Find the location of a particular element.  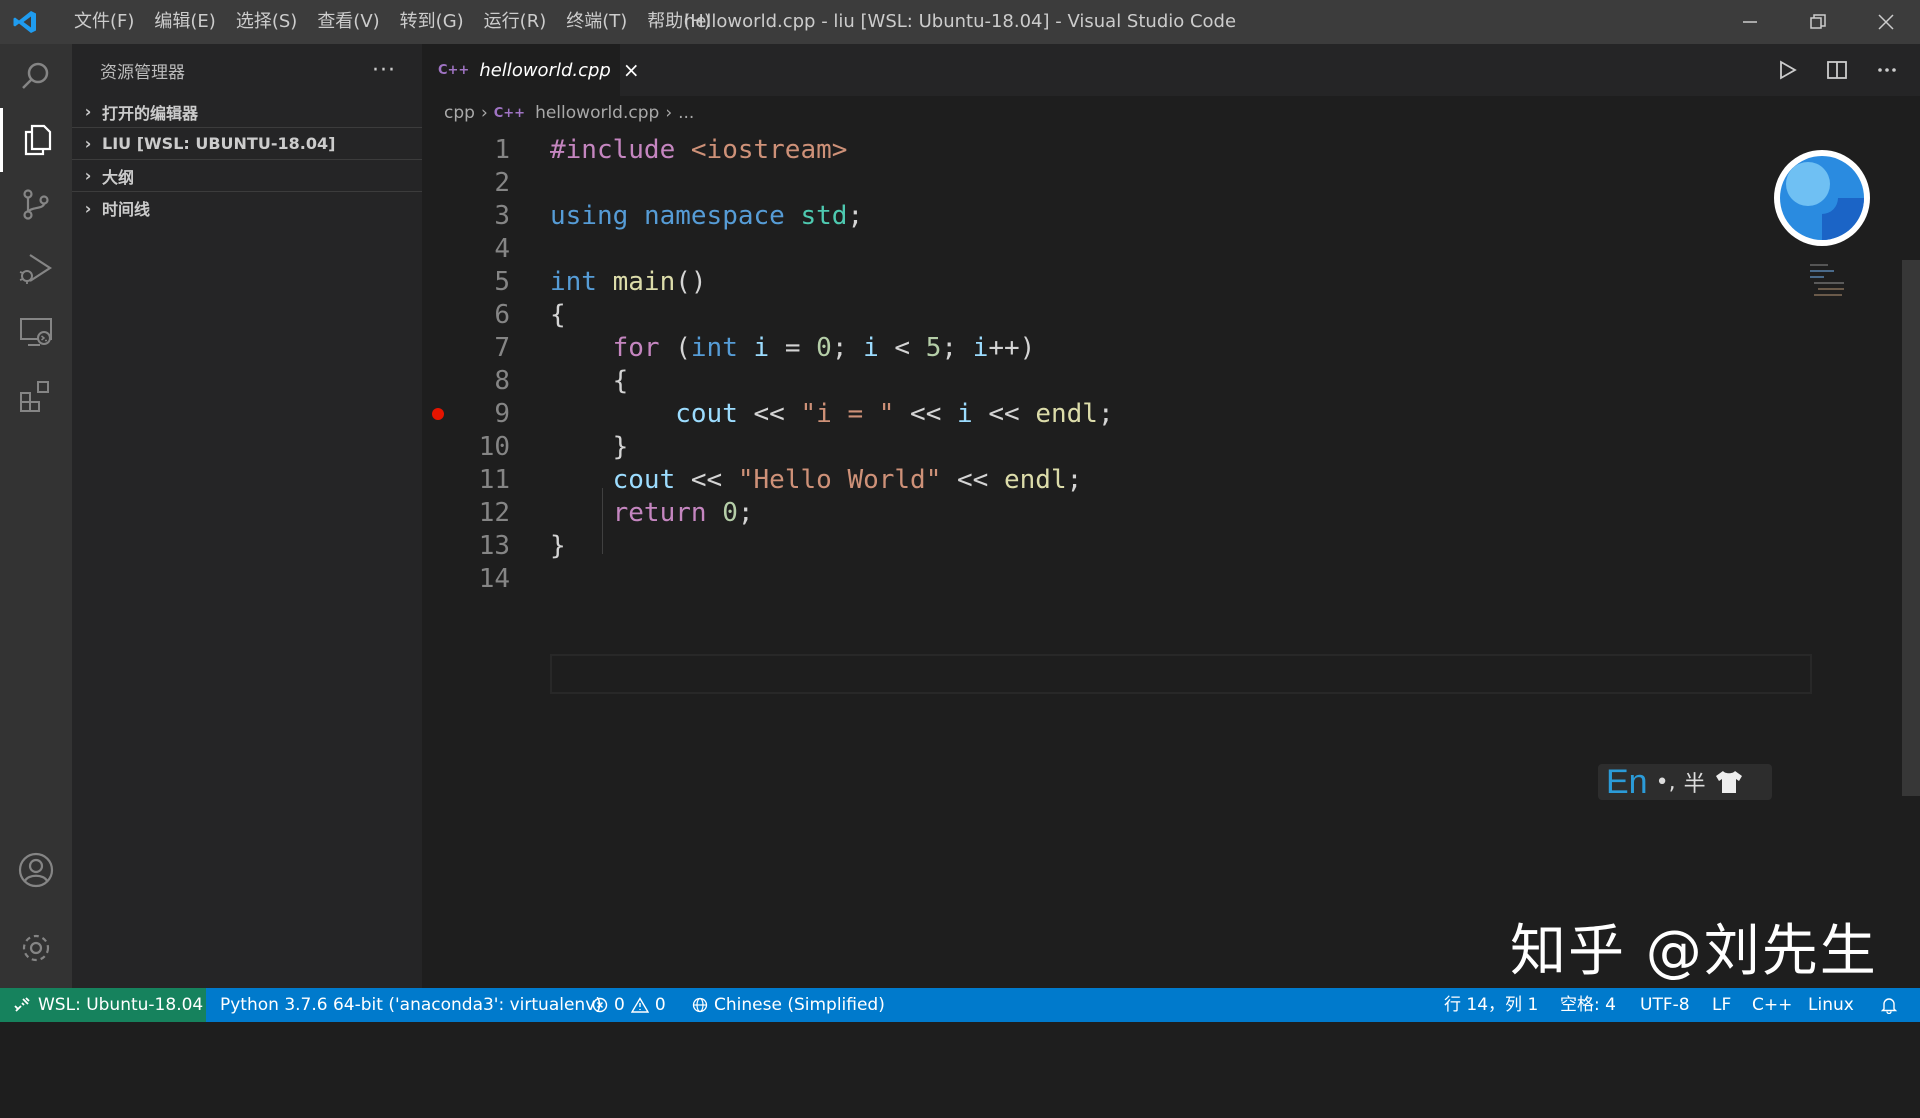

activity-source-control is located at coordinates (36, 204).